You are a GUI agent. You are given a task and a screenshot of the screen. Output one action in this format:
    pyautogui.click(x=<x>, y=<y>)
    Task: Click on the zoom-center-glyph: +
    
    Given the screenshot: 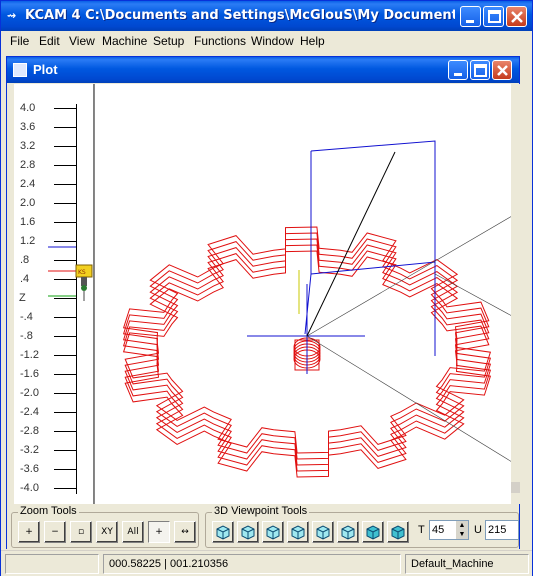 What is the action you would take?
    pyautogui.click(x=159, y=532)
    